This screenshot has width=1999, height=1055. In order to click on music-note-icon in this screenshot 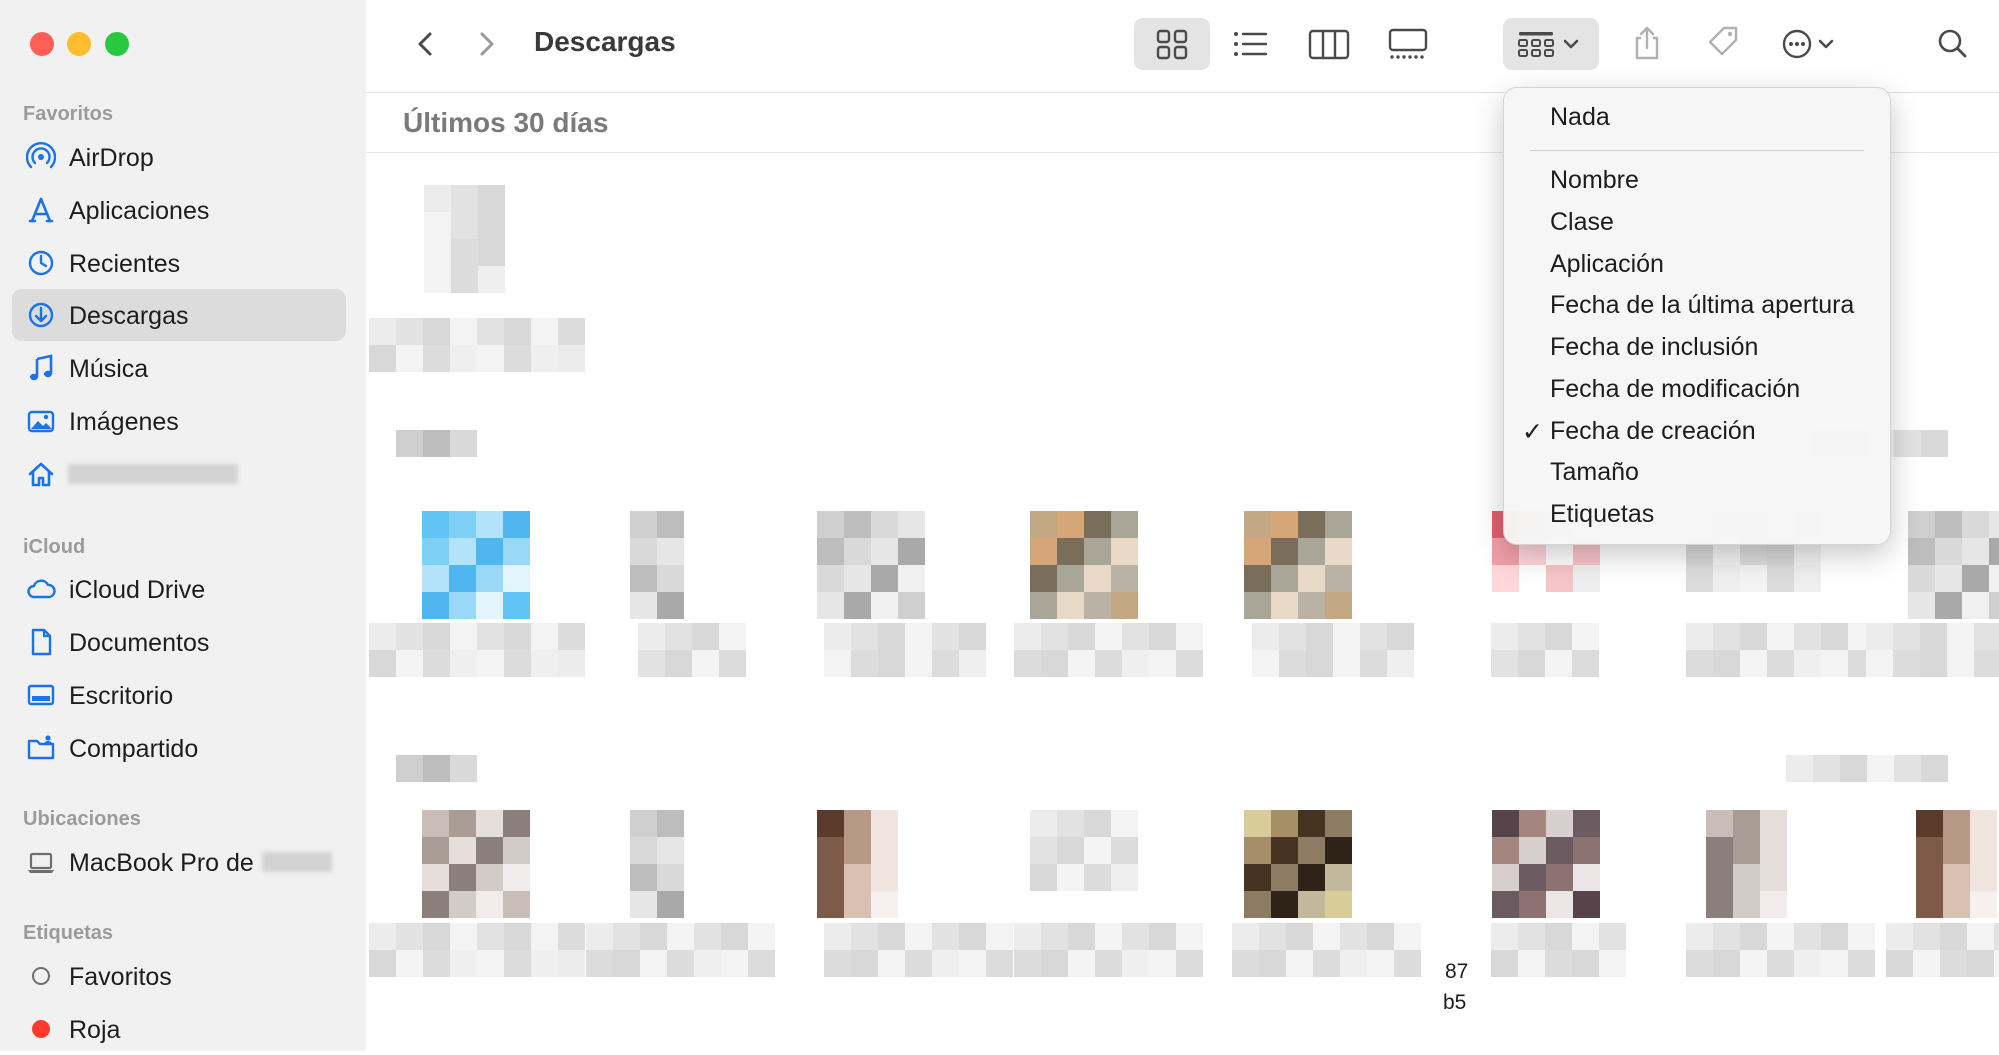, I will do `click(41, 367)`.